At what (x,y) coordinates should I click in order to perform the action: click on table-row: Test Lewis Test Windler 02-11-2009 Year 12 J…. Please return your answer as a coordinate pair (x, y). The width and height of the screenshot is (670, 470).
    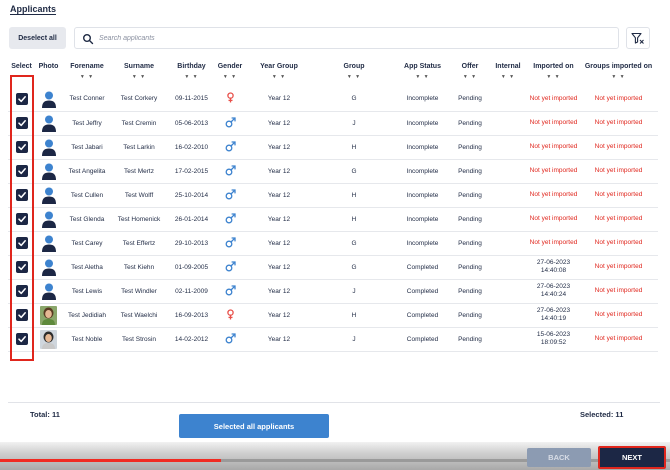
    Looking at the image, I should click on (333, 291).